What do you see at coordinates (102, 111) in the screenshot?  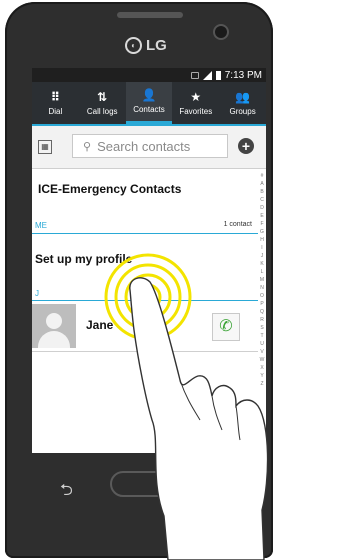 I see `tab-label: Call logs` at bounding box center [102, 111].